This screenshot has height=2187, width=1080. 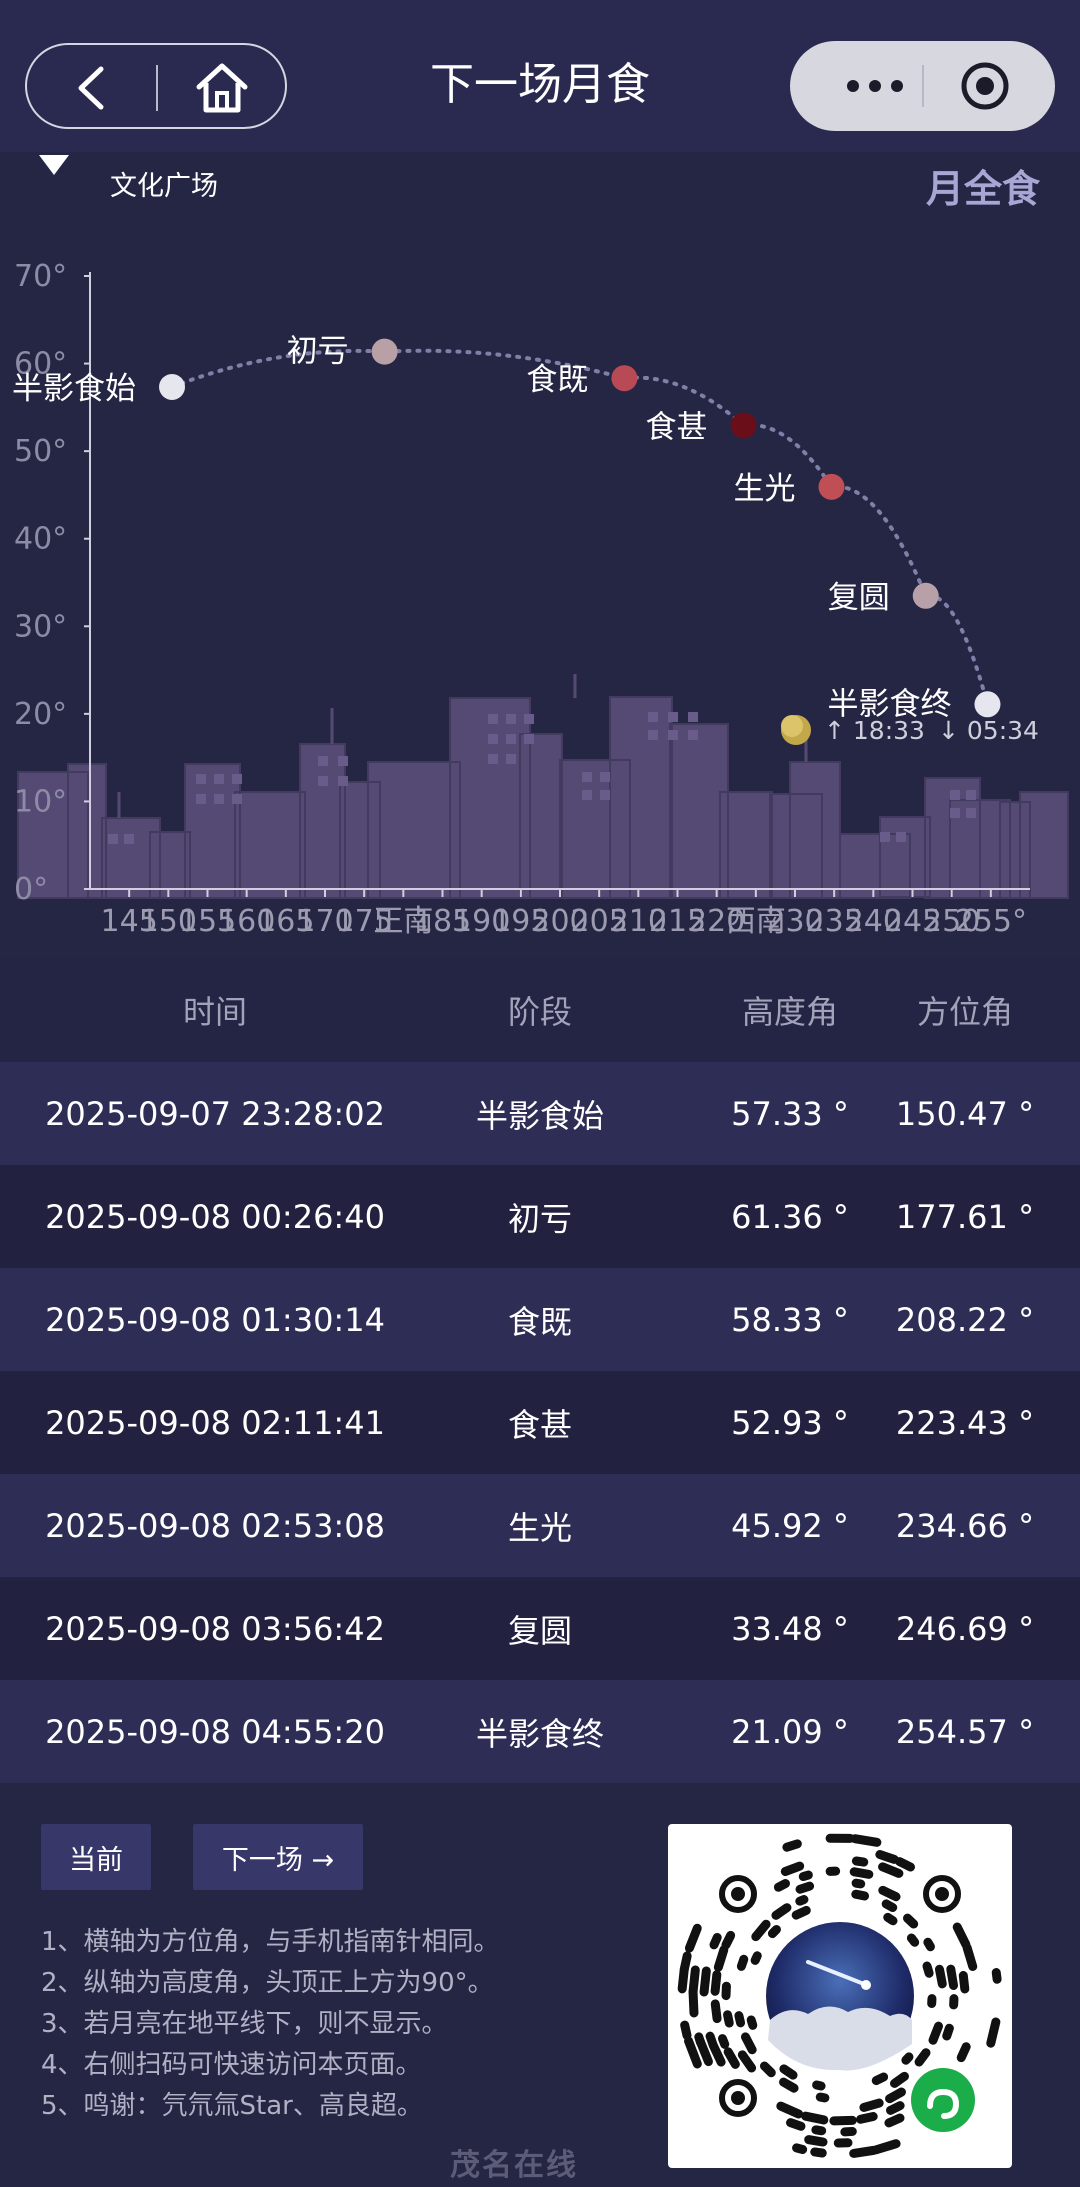 What do you see at coordinates (540, 1010) in the screenshot?
I see `table-header: 时间 阶段 高度角 方位角` at bounding box center [540, 1010].